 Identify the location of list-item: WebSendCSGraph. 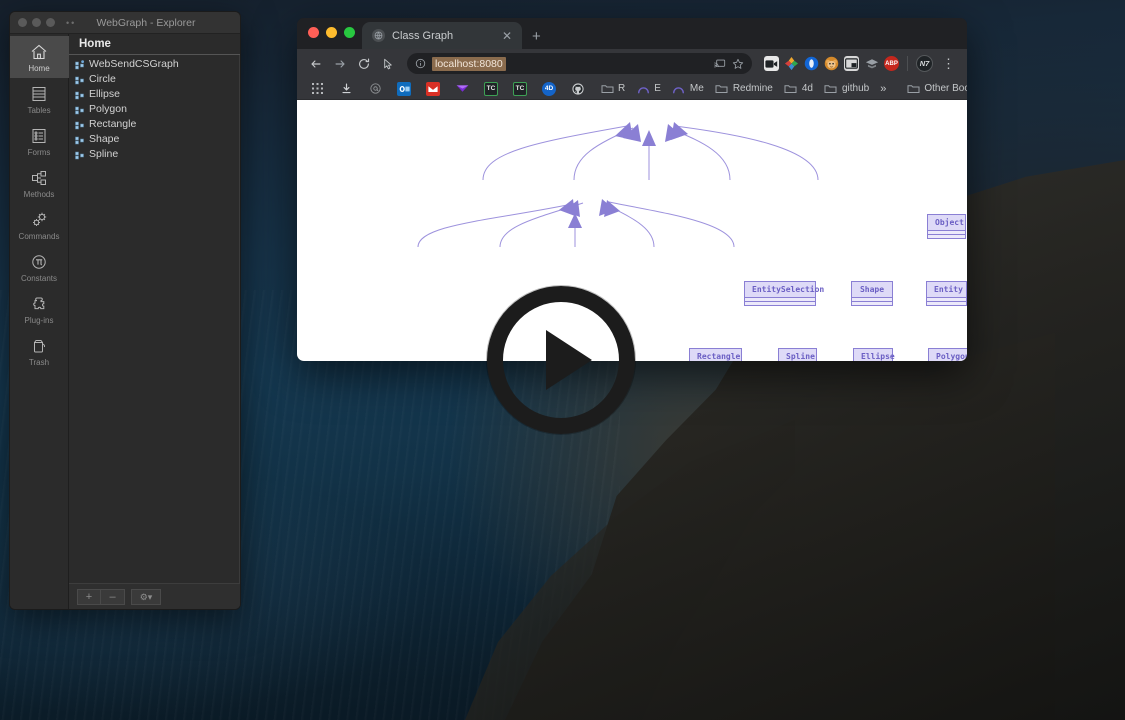
(154, 64).